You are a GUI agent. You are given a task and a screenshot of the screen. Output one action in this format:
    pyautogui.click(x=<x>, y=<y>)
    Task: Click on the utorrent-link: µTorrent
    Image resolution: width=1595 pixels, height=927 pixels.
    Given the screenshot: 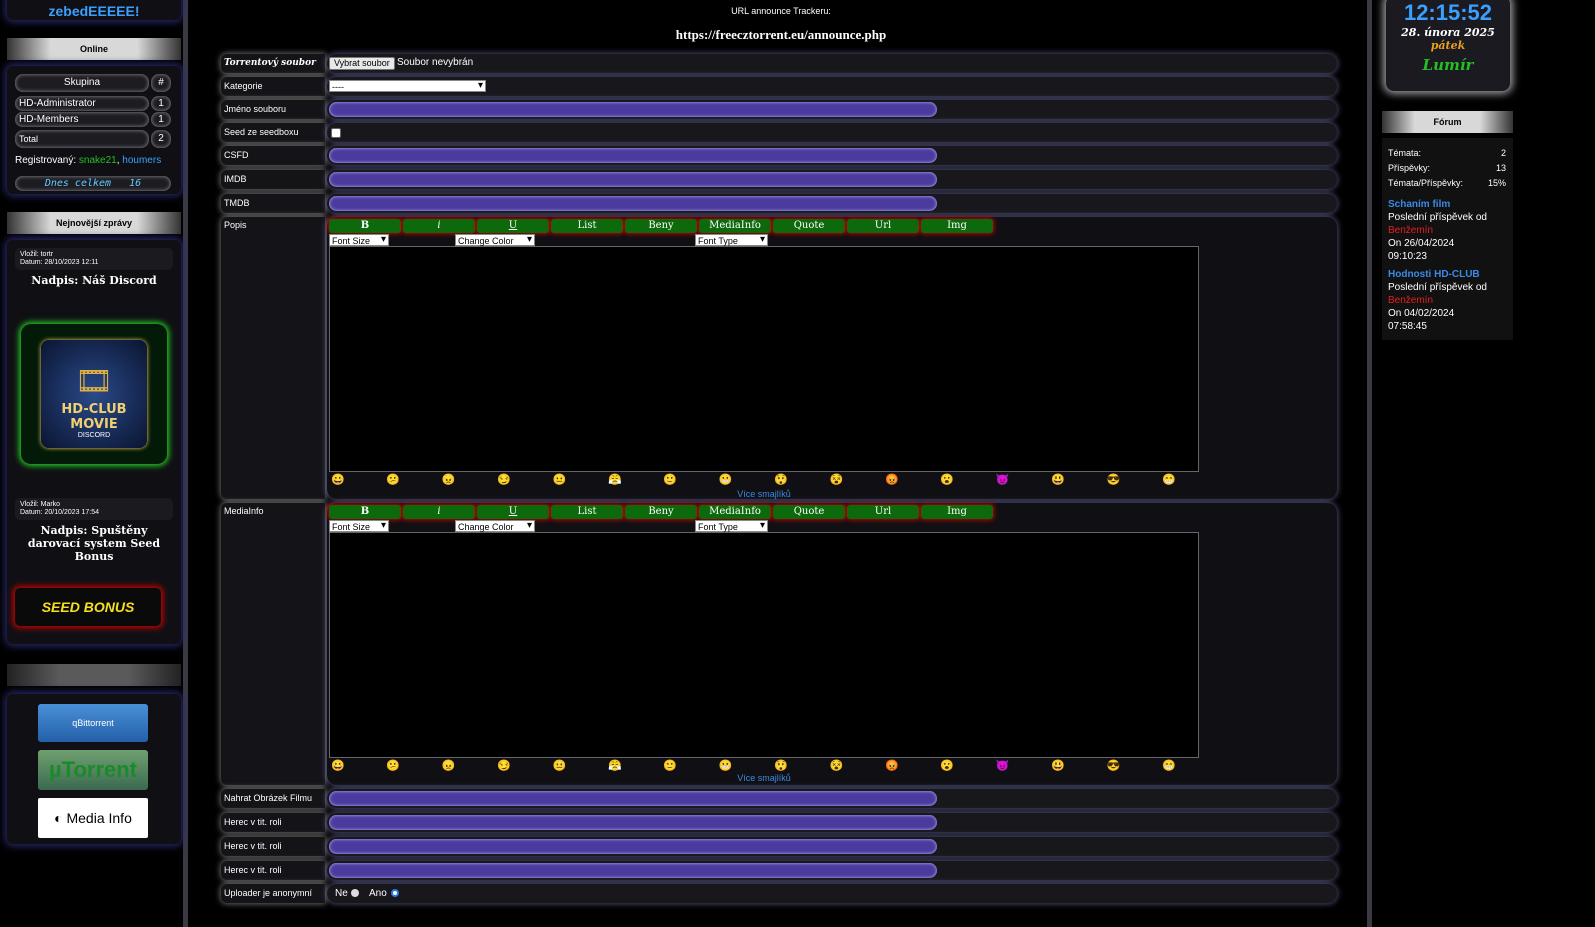 What is the action you would take?
    pyautogui.click(x=93, y=770)
    